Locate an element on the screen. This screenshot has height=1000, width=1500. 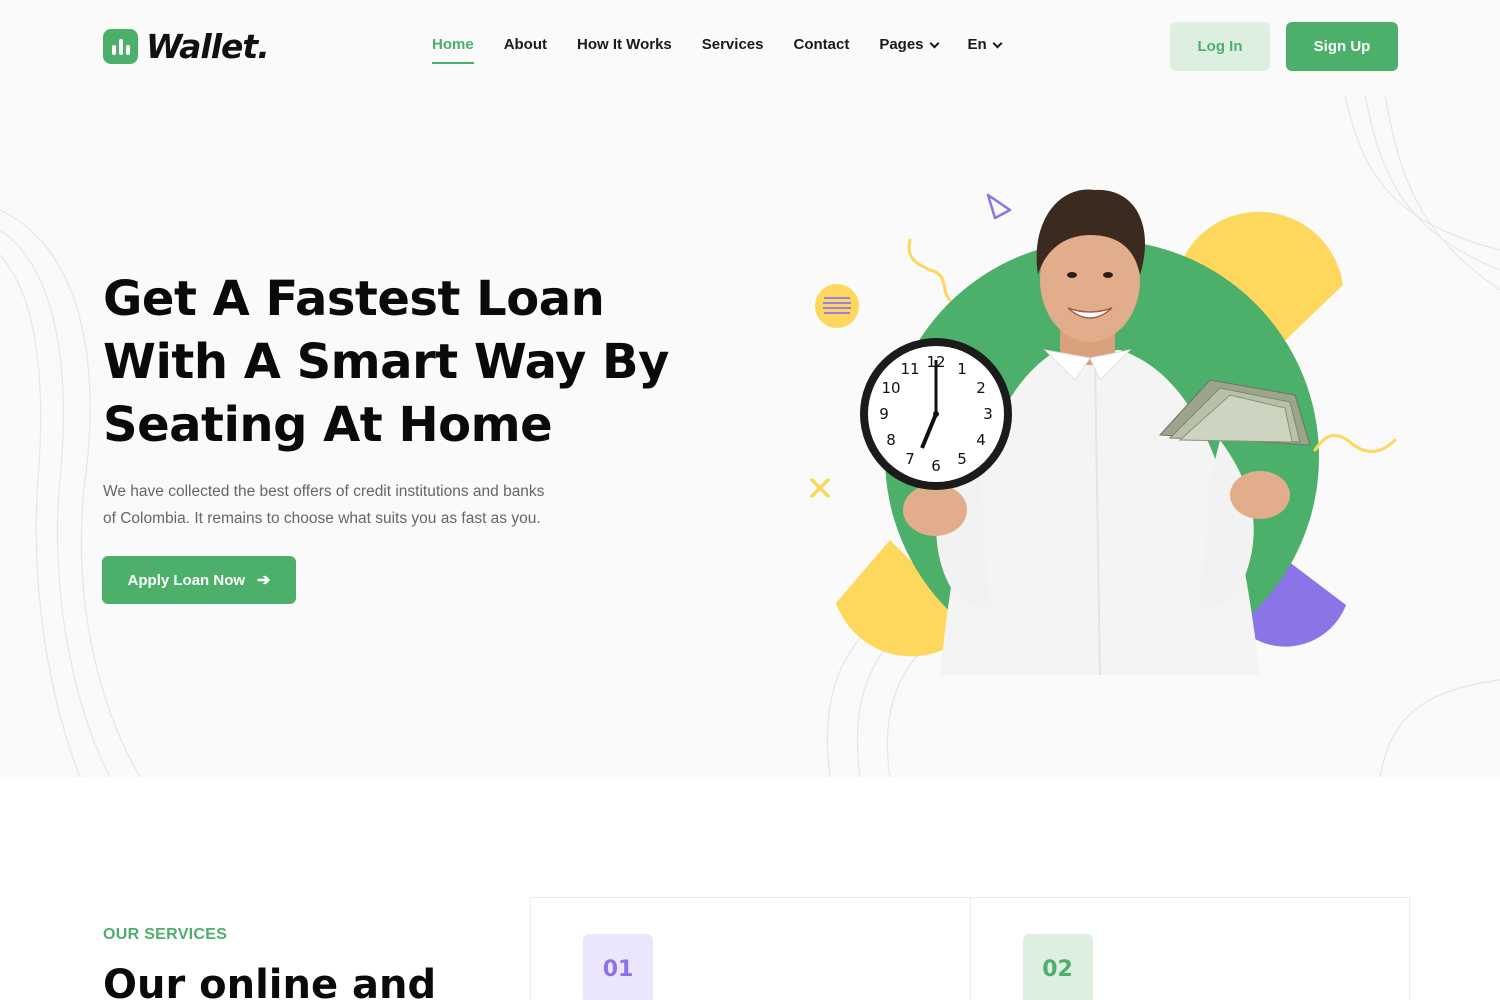
language-dropdown: En is located at coordinates (985, 50).